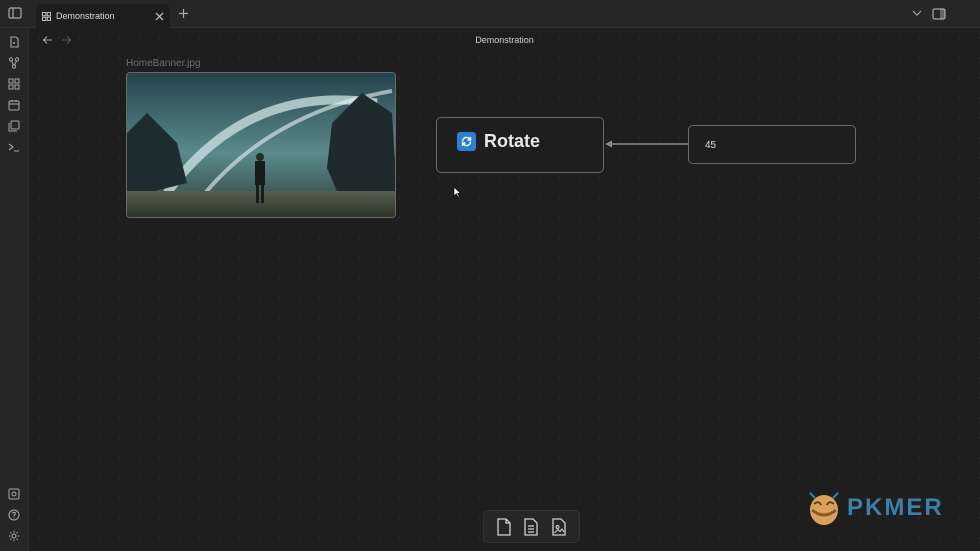 Image resolution: width=980 pixels, height=551 pixels. Describe the element at coordinates (646, 144) in the screenshot. I see `canvas-edge` at that location.